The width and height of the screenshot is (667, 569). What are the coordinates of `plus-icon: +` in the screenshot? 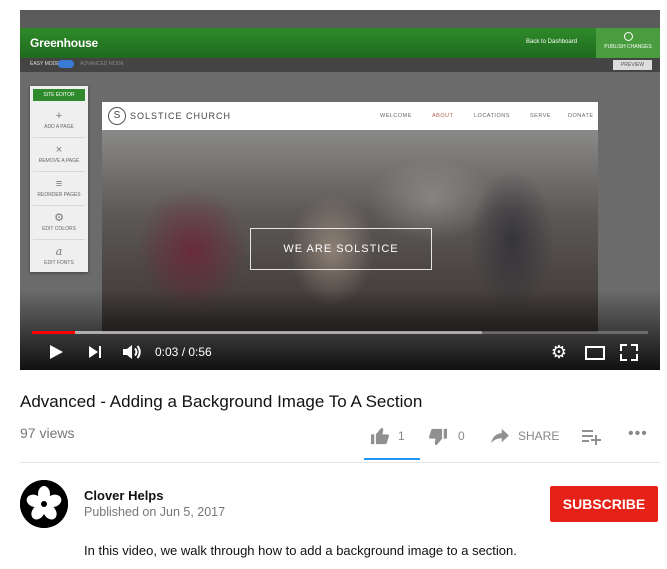 It's located at (59, 116).